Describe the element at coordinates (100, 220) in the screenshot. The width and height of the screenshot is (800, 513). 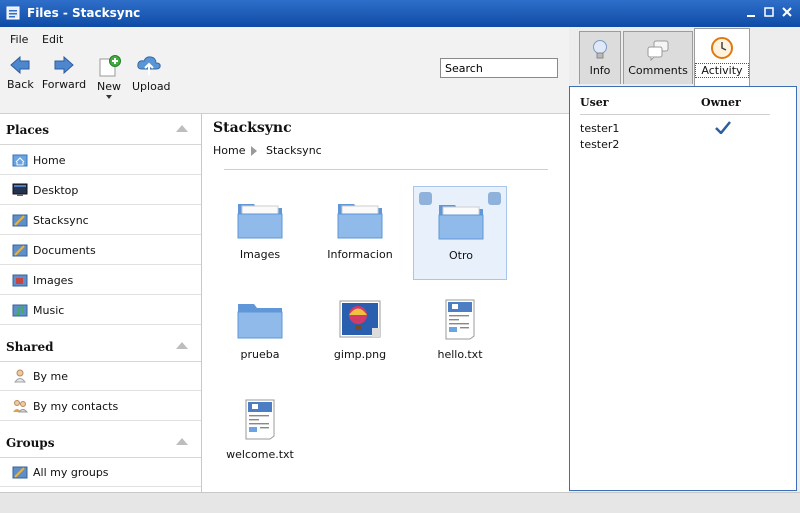
I see `sidebar-item-stacksync: Stacksync` at that location.